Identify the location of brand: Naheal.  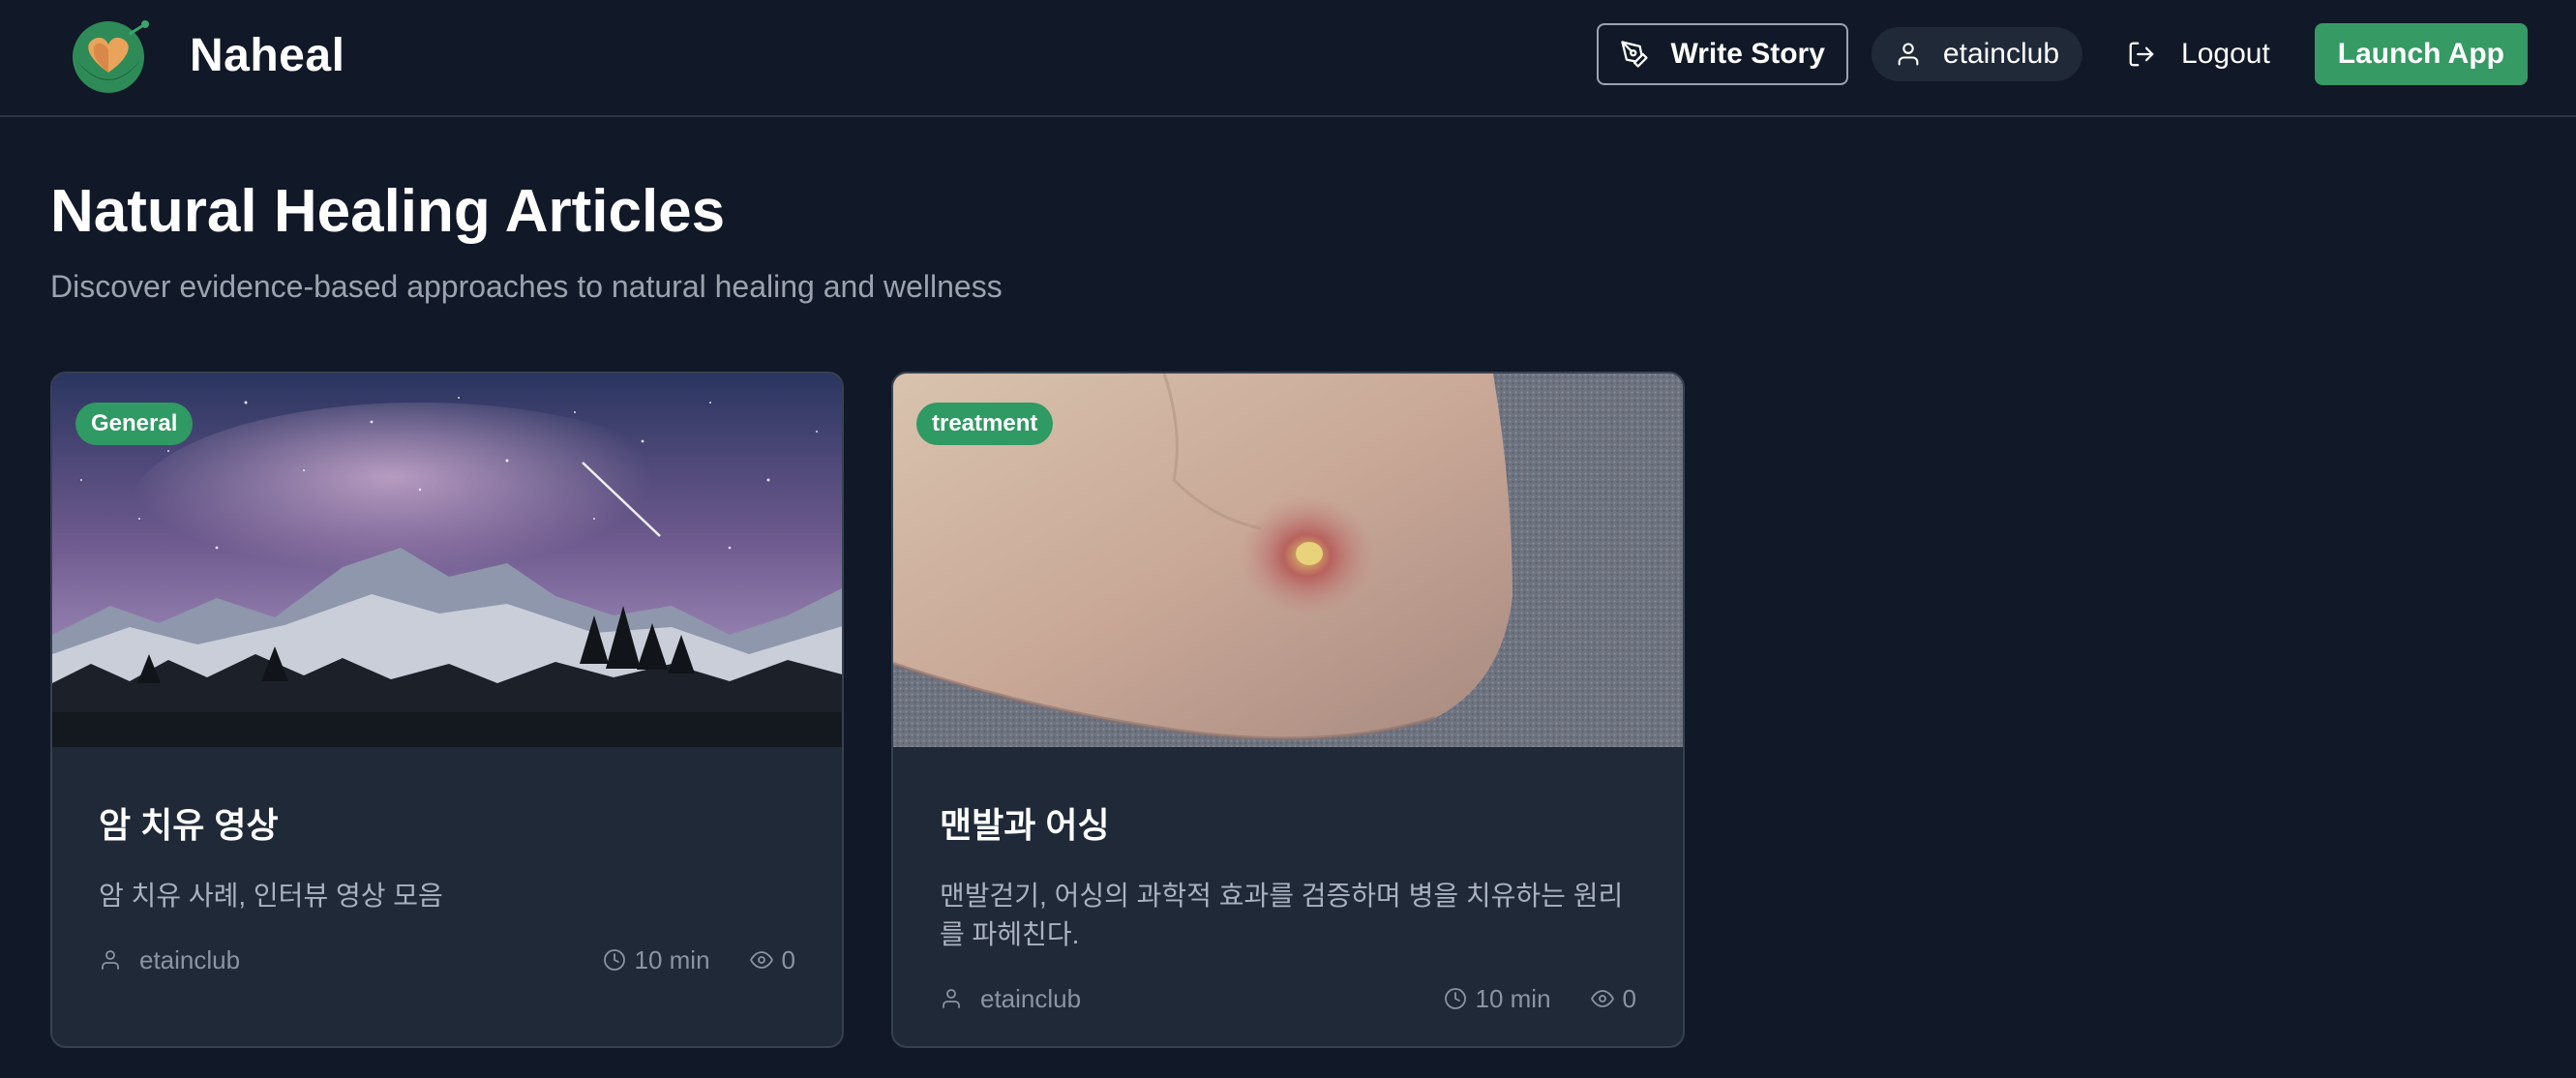
(207, 55).